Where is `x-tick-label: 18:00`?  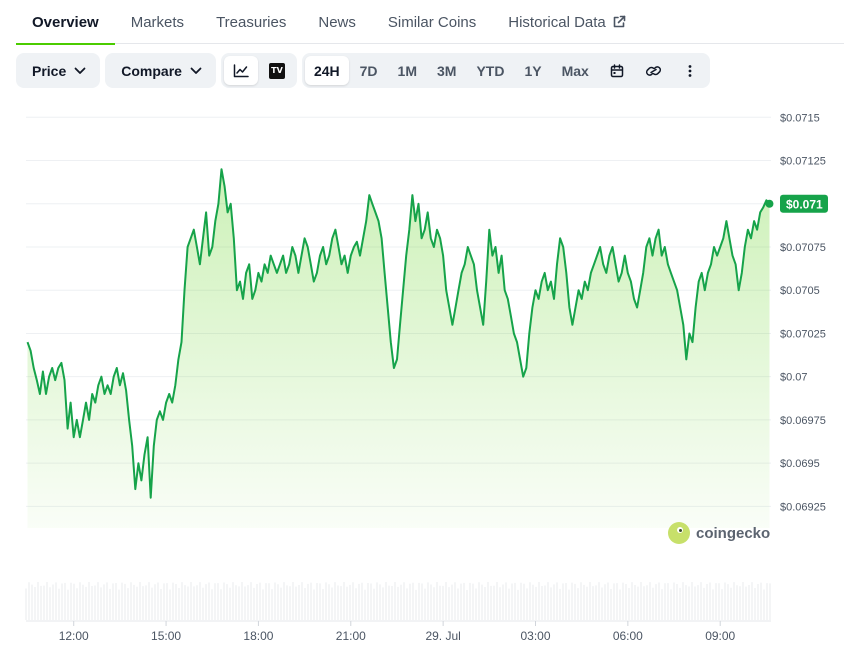
x-tick-label: 18:00 is located at coordinates (258, 636).